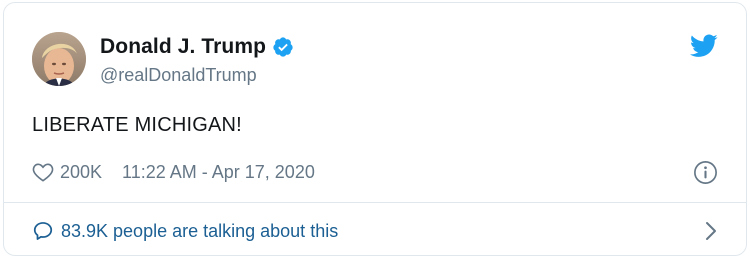 The height and width of the screenshot is (260, 750). What do you see at coordinates (218, 172) in the screenshot?
I see `tweet-timestamp: 11:22 AM - Apr 17, 2020` at bounding box center [218, 172].